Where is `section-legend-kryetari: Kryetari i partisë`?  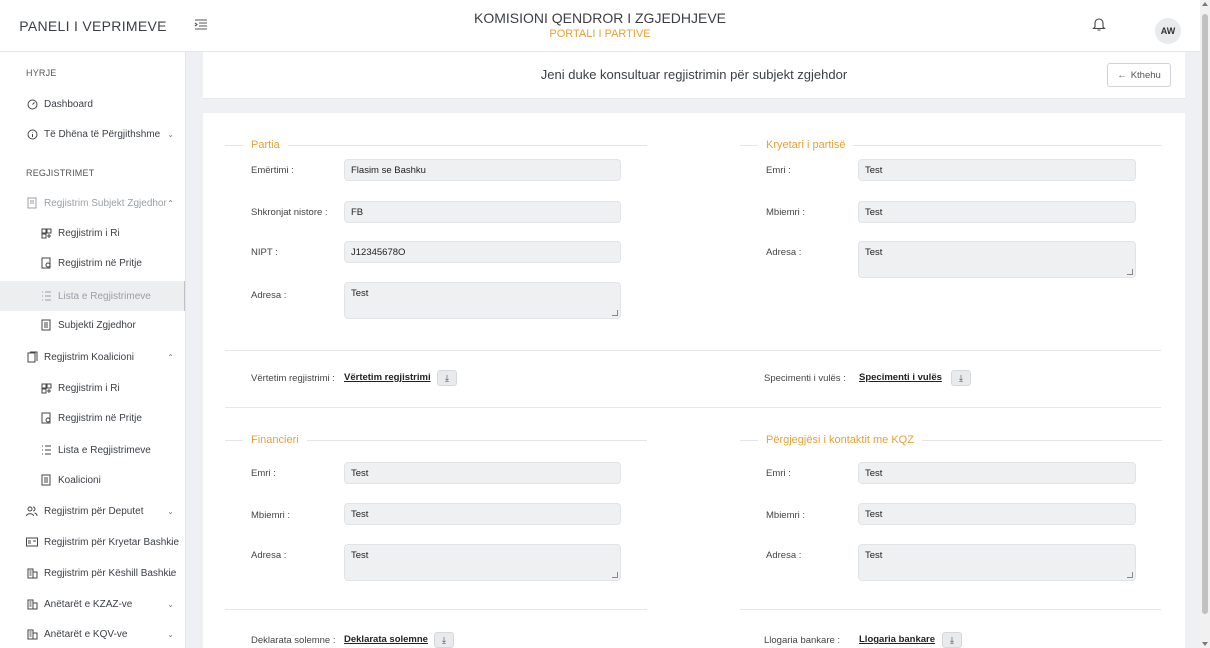
section-legend-kryetari: Kryetari i partisë is located at coordinates (951, 145).